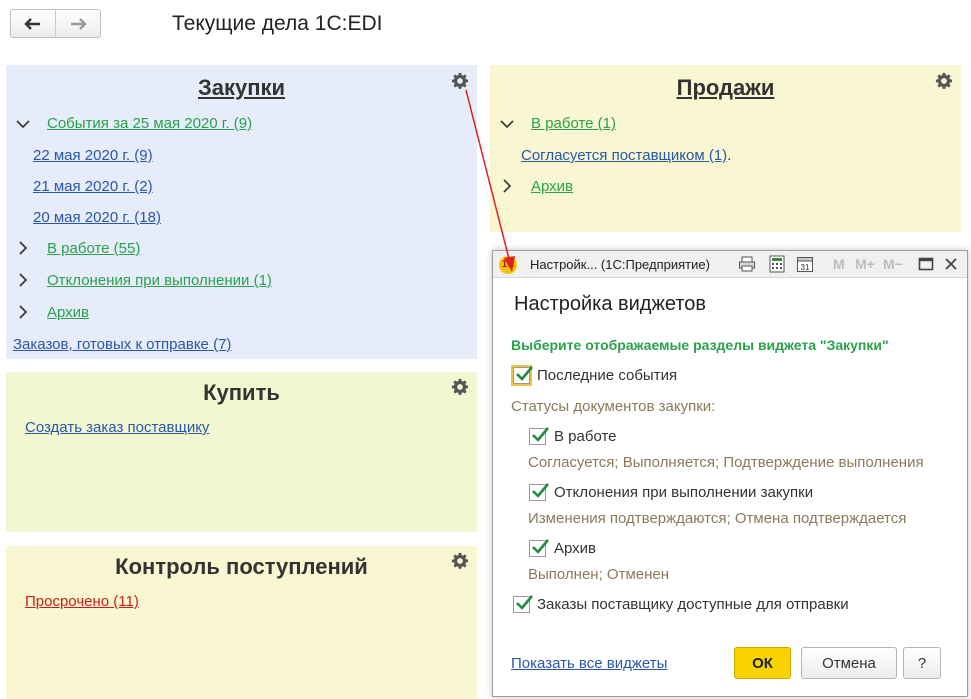 This screenshot has height=699, width=971. What do you see at coordinates (610, 304) in the screenshot?
I see `dialog-heading: Настройка виджетов` at bounding box center [610, 304].